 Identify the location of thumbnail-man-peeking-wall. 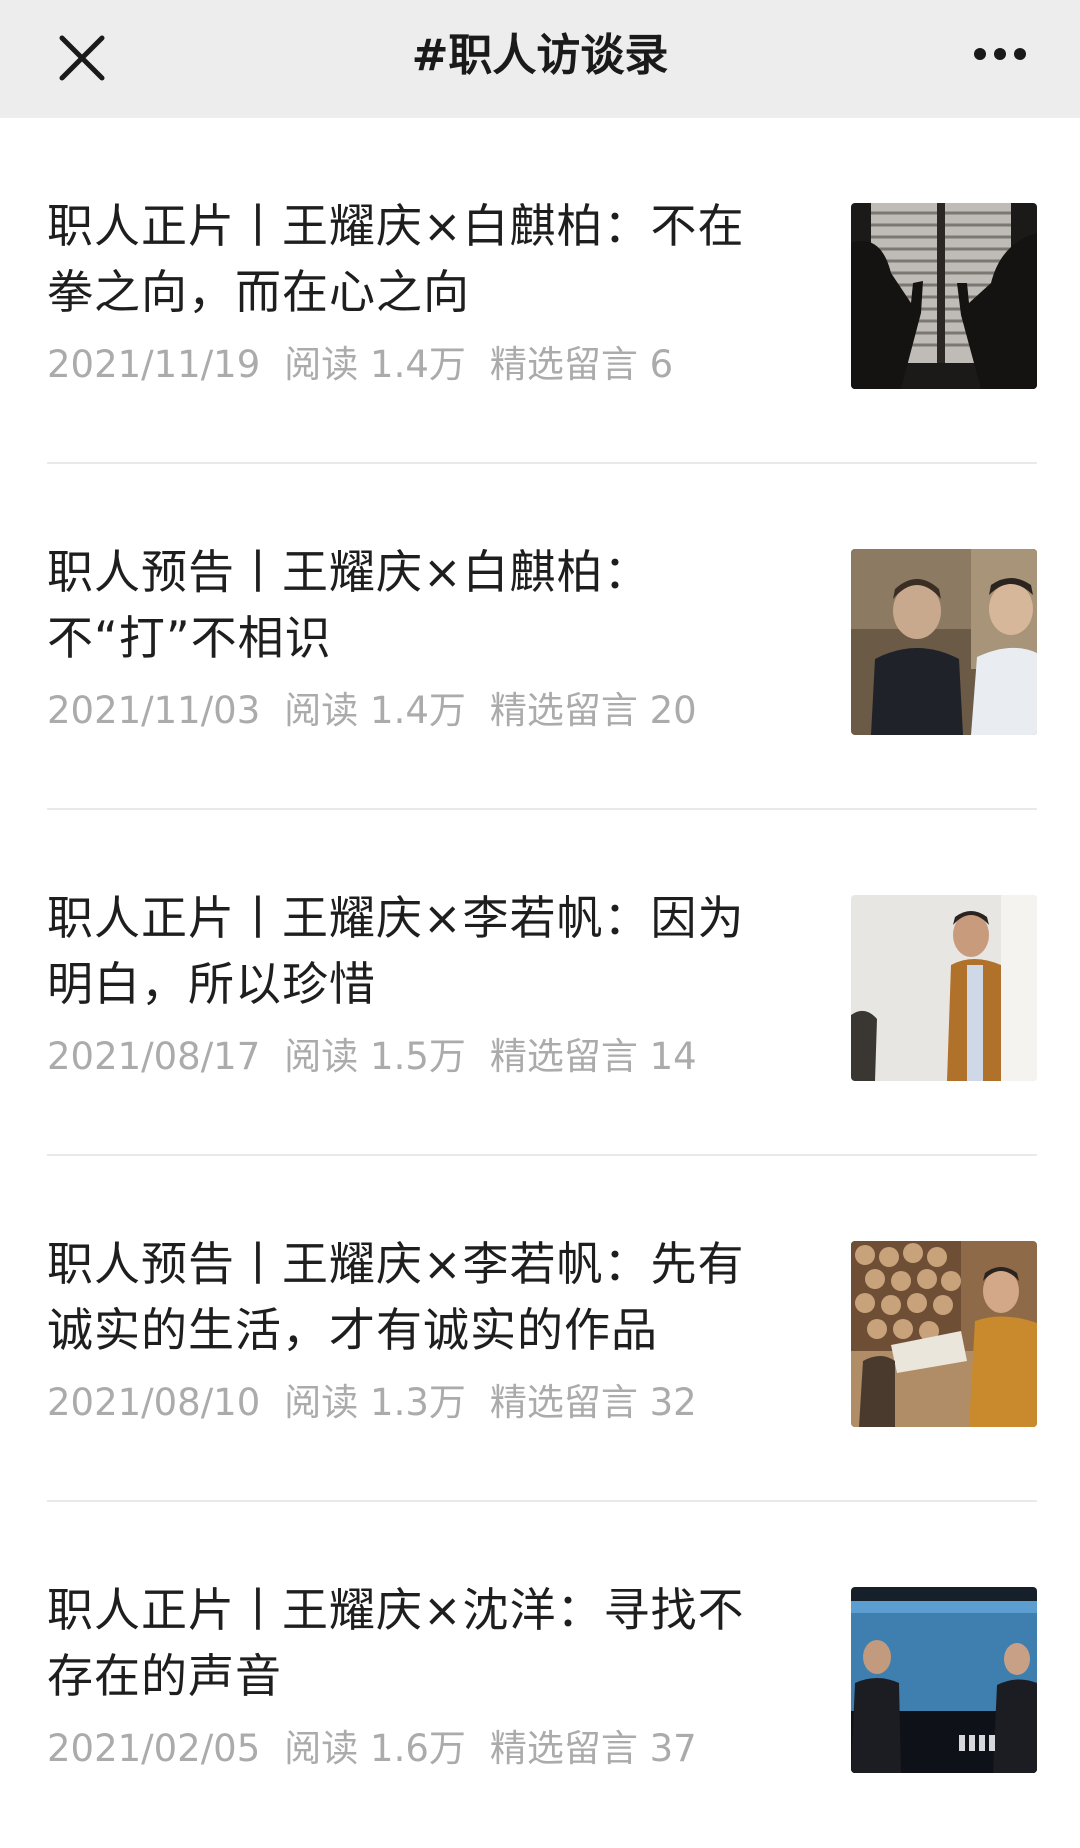
(944, 988).